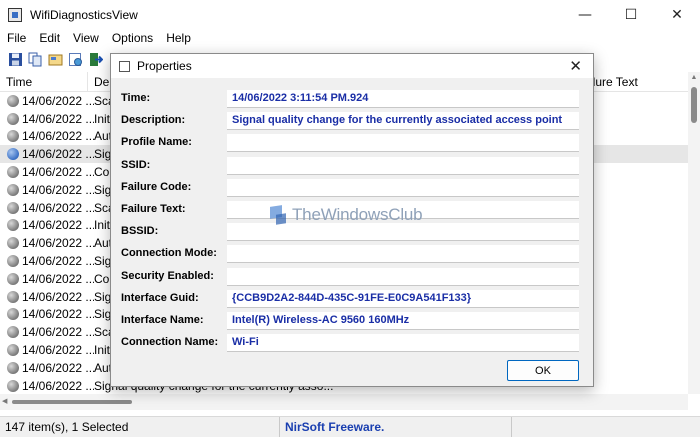 This screenshot has height=437, width=700. I want to click on menu-file: File, so click(16, 38).